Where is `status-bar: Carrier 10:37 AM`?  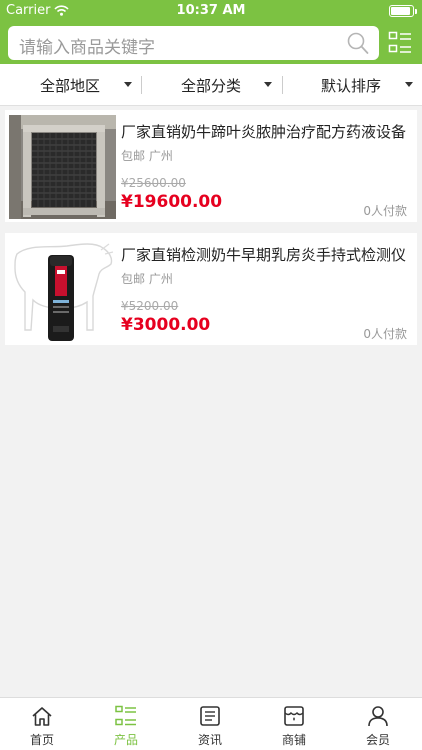
status-bar: Carrier 10:37 AM is located at coordinates (211, 11).